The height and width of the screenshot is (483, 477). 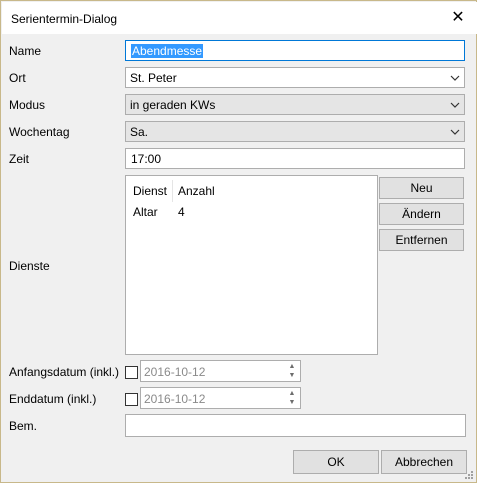 I want to click on enddatum-picker: 2016-10-12 ▲ ▼, so click(x=220, y=398).